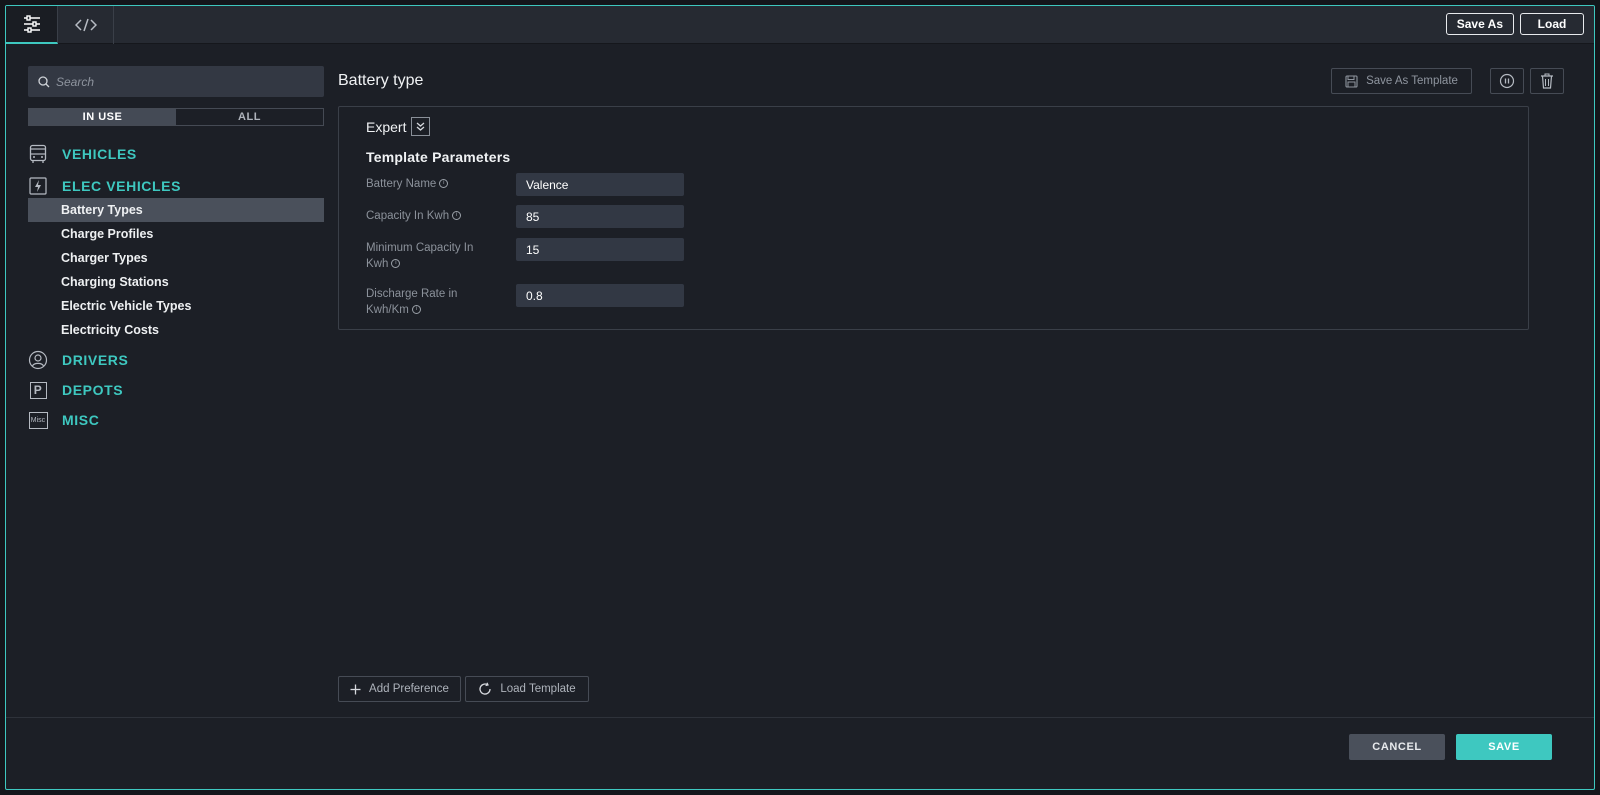 The image size is (1600, 795). Describe the element at coordinates (93, 390) in the screenshot. I see `category-label: DEPOTS` at that location.